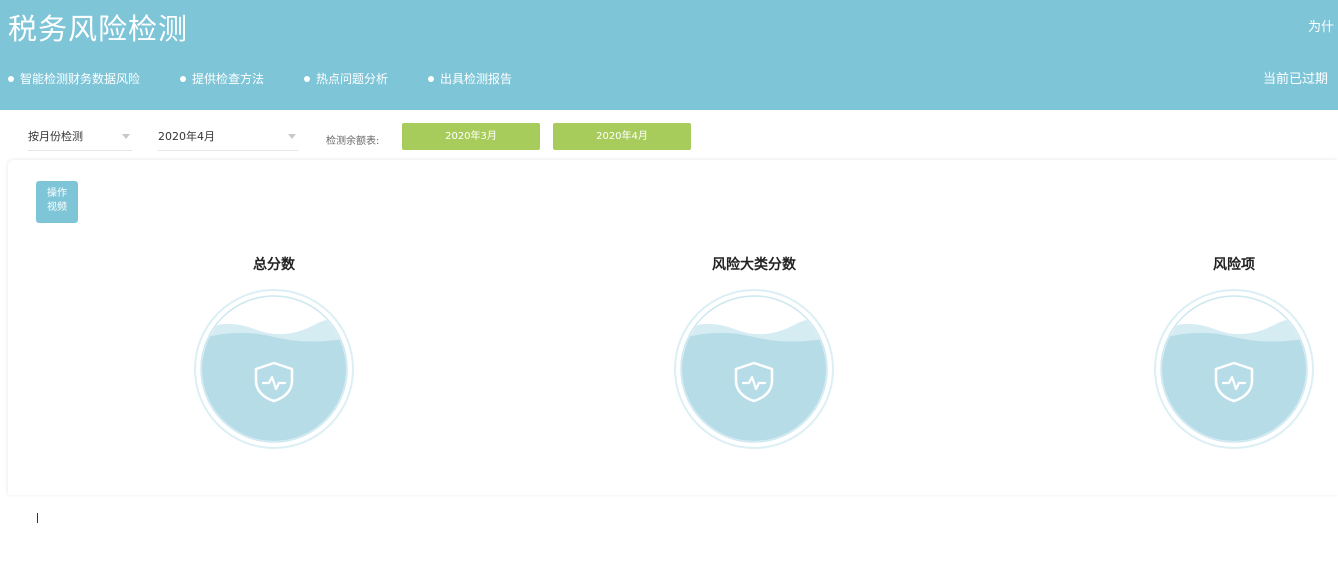  Describe the element at coordinates (353, 141) in the screenshot. I see `balance-label: 检测余额表:` at that location.